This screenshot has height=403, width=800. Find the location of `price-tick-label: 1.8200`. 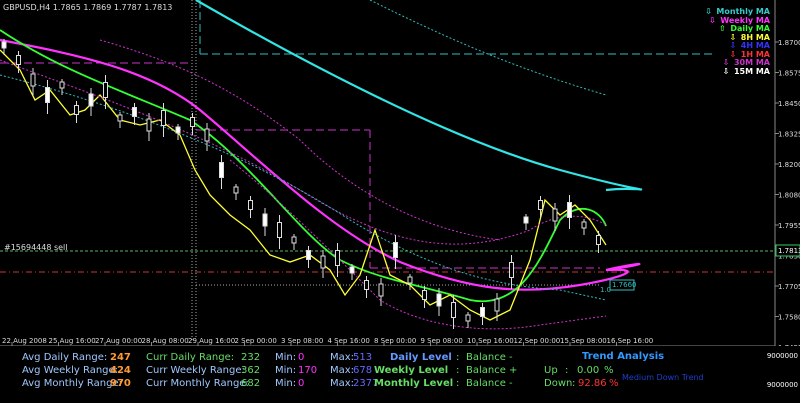

price-tick-label: 1.8200 is located at coordinates (789, 165).